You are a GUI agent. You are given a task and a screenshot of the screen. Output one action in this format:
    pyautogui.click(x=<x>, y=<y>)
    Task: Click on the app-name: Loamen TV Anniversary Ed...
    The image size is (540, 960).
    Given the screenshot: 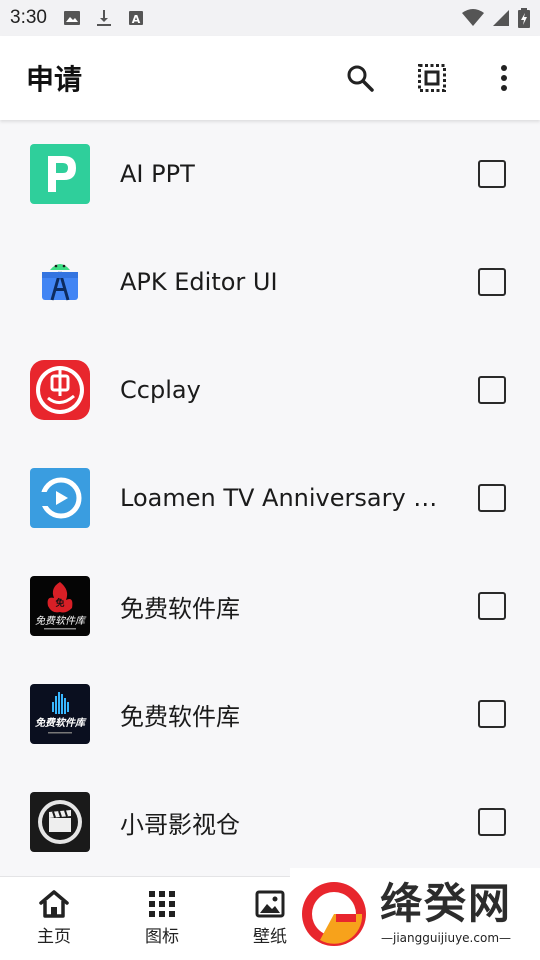 What is the action you would take?
    pyautogui.click(x=285, y=498)
    